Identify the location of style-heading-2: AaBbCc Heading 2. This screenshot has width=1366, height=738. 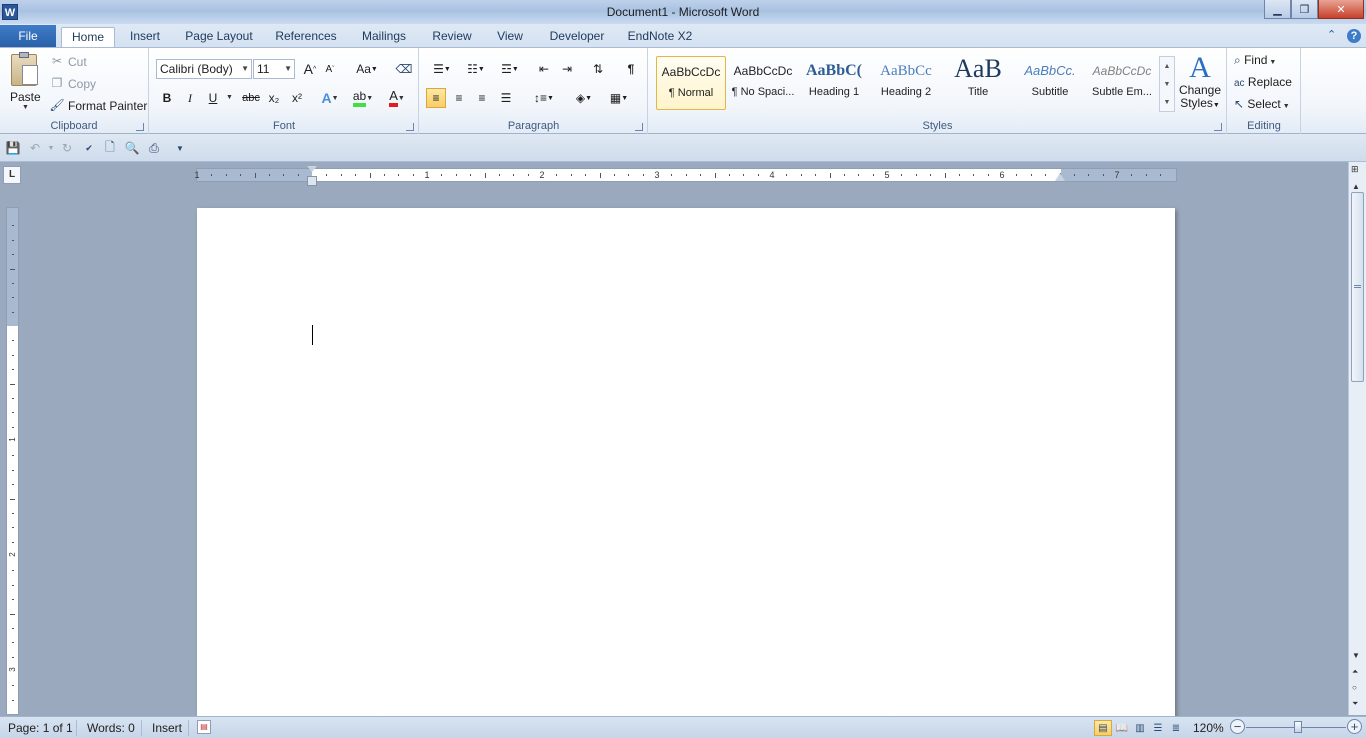
(906, 83).